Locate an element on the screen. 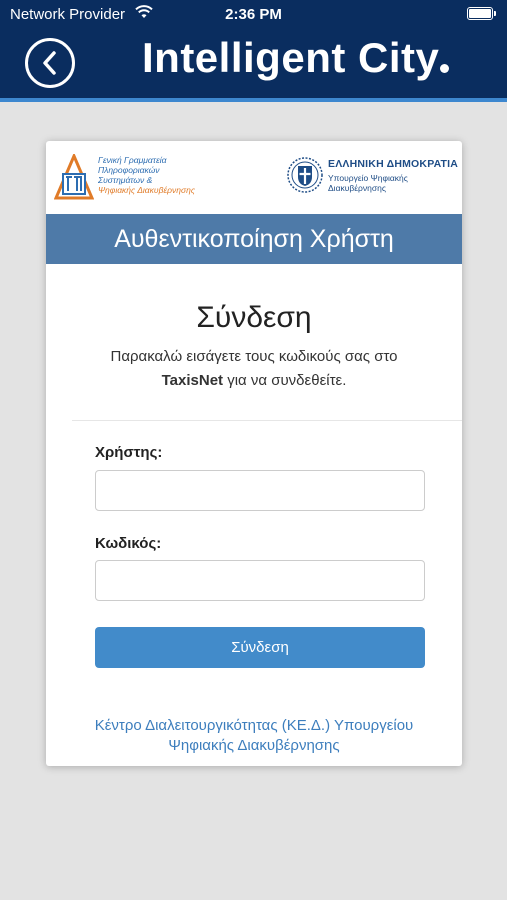 This screenshot has width=507, height=900. chevron-left-icon is located at coordinates (49, 63).